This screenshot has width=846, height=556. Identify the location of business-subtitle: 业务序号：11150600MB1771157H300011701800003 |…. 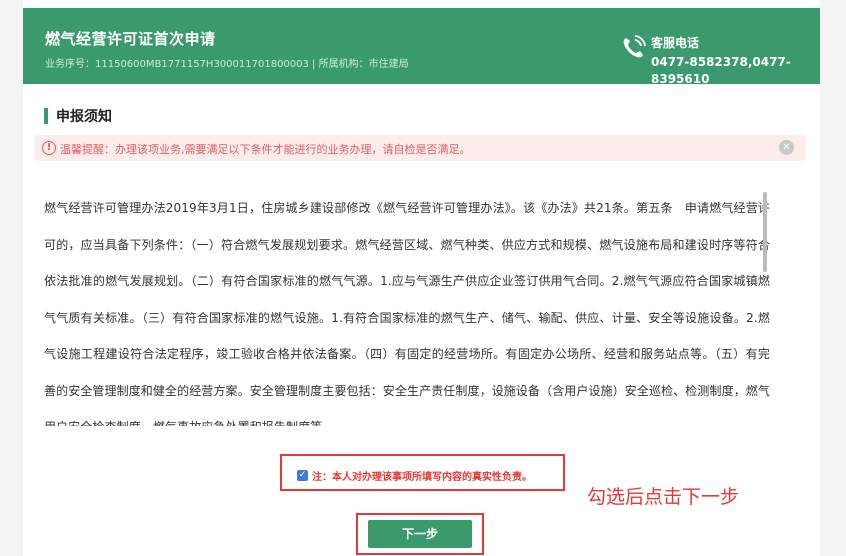
(227, 64).